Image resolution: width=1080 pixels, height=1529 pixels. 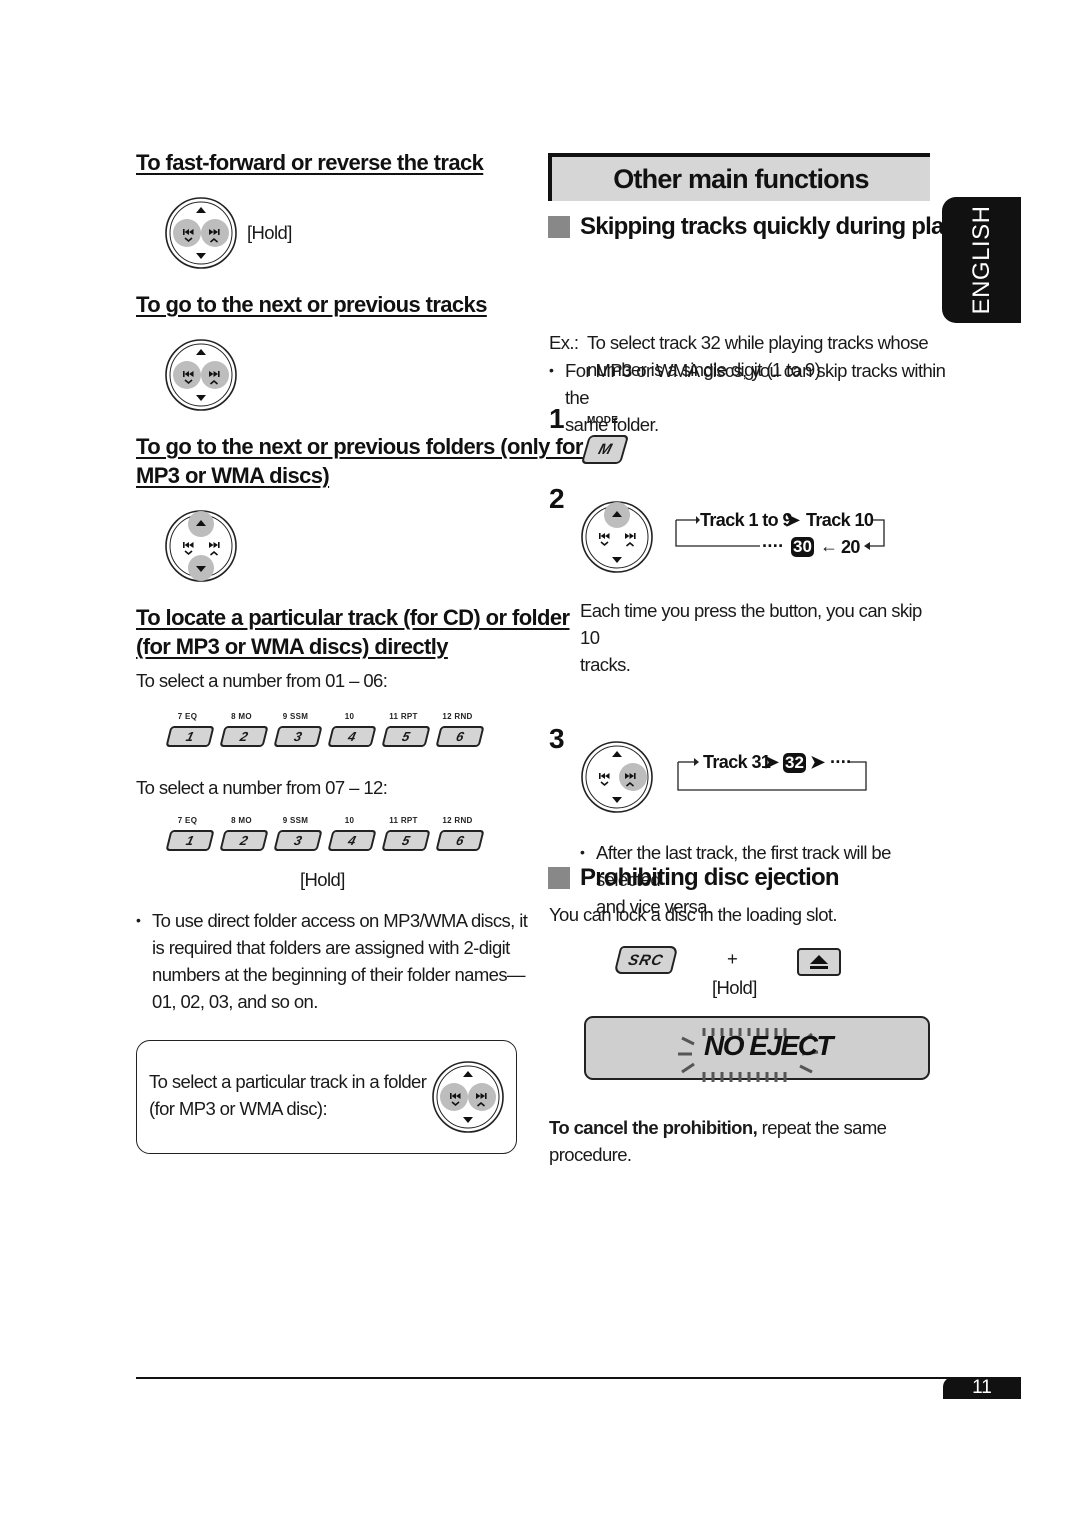 I want to click on bullet-line: same folder., so click(x=612, y=424).